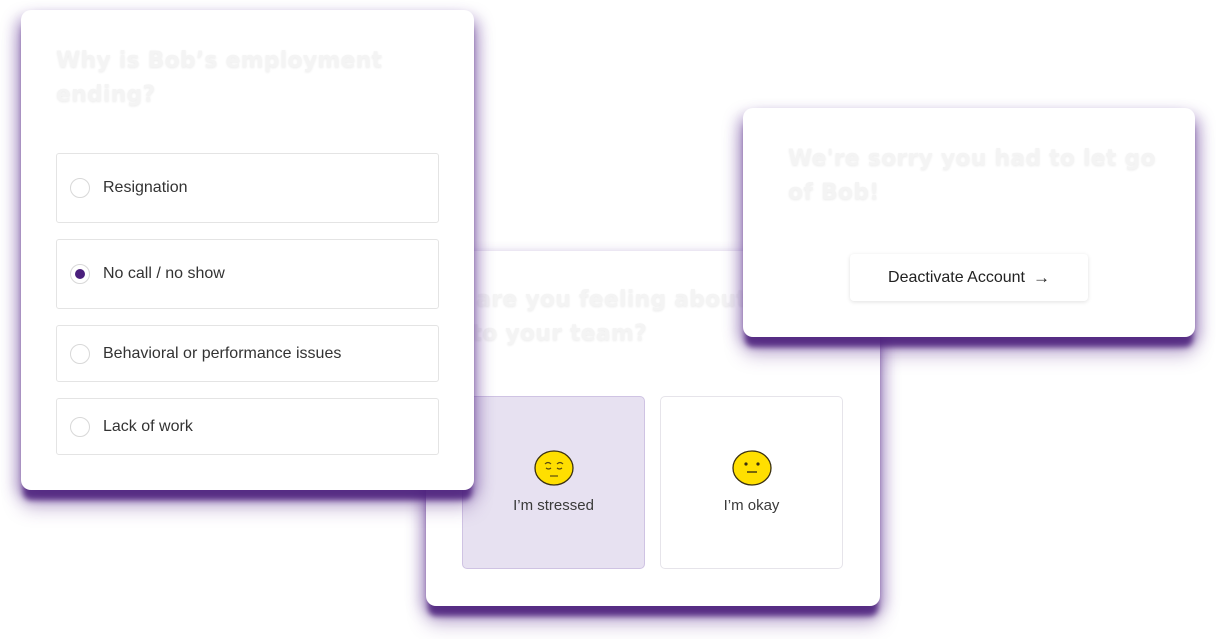 The image size is (1216, 639). I want to click on mood-label: I’m stressed, so click(553, 505).